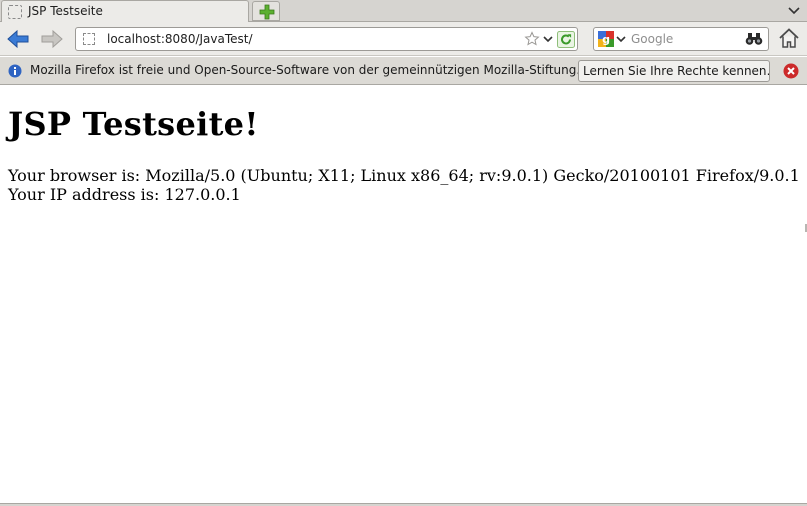  I want to click on navigation-toolbar: g, so click(403, 39).